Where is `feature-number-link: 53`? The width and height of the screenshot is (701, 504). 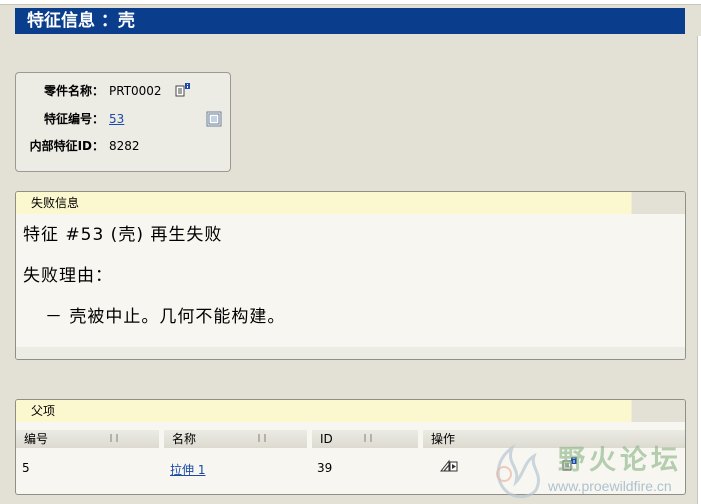 feature-number-link: 53 is located at coordinates (116, 119).